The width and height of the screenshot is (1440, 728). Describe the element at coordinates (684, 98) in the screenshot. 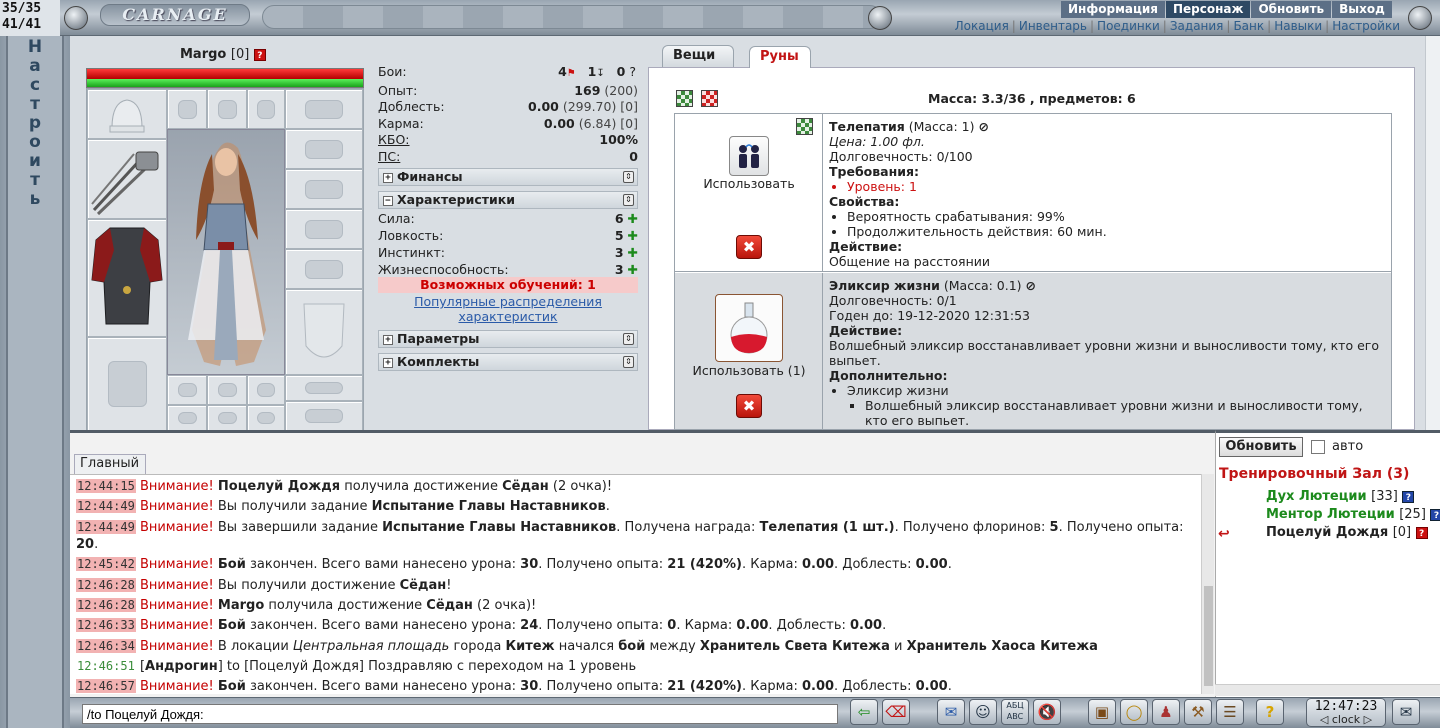

I see `expand-all-icon` at that location.